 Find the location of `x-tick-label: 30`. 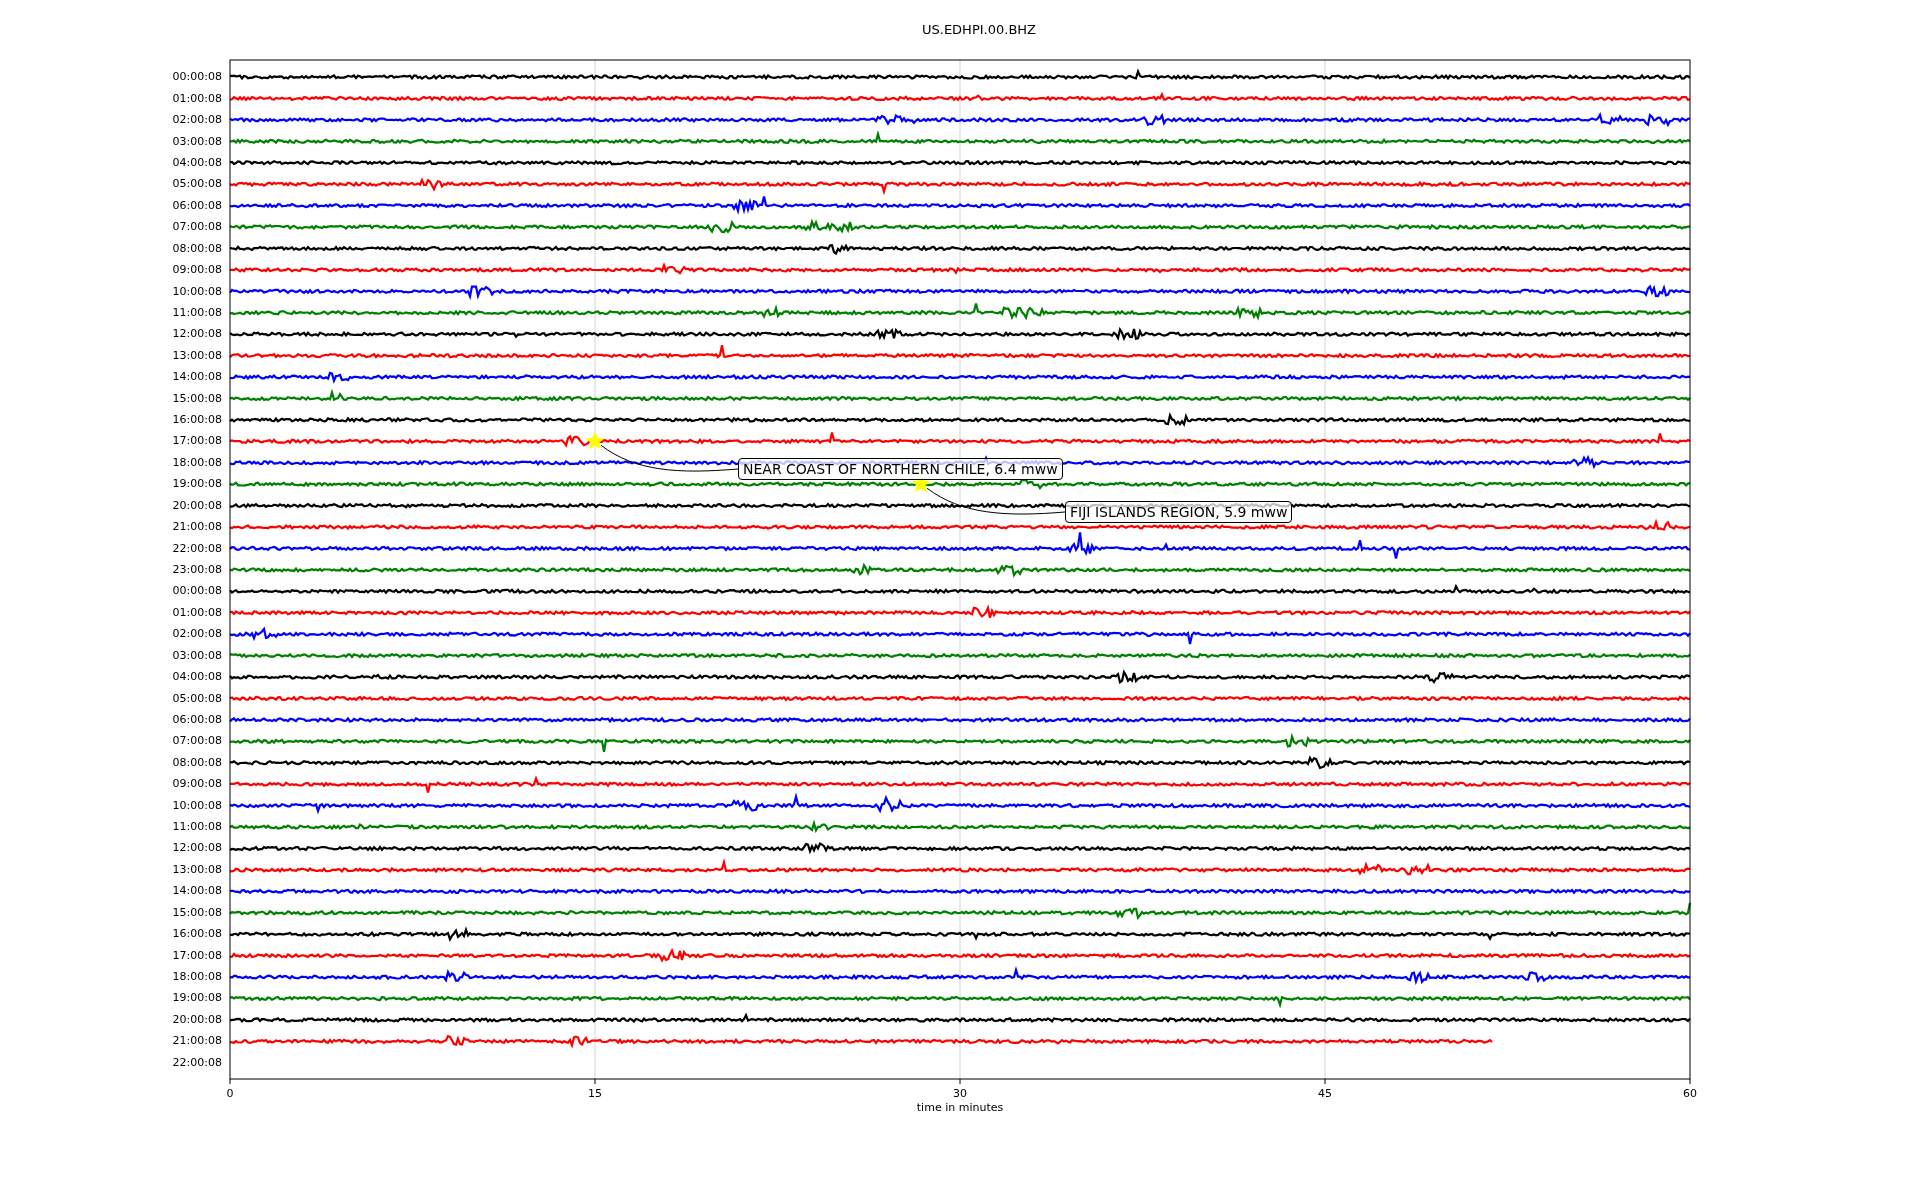

x-tick-label: 30 is located at coordinates (960, 1093).